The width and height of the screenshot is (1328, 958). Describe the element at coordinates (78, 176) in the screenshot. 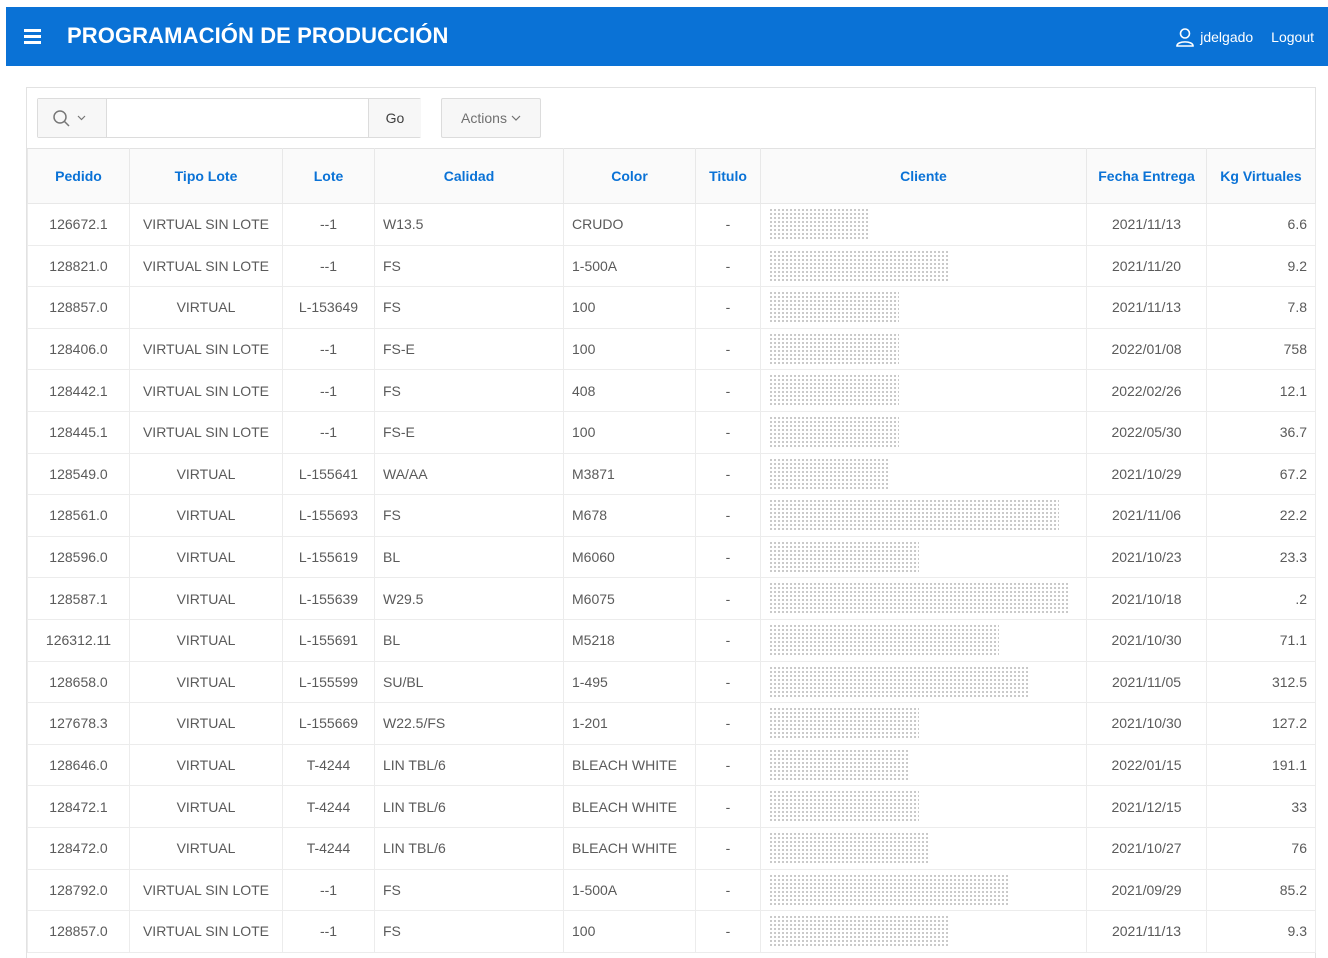

I see `column-header-pedido: Pedido` at that location.